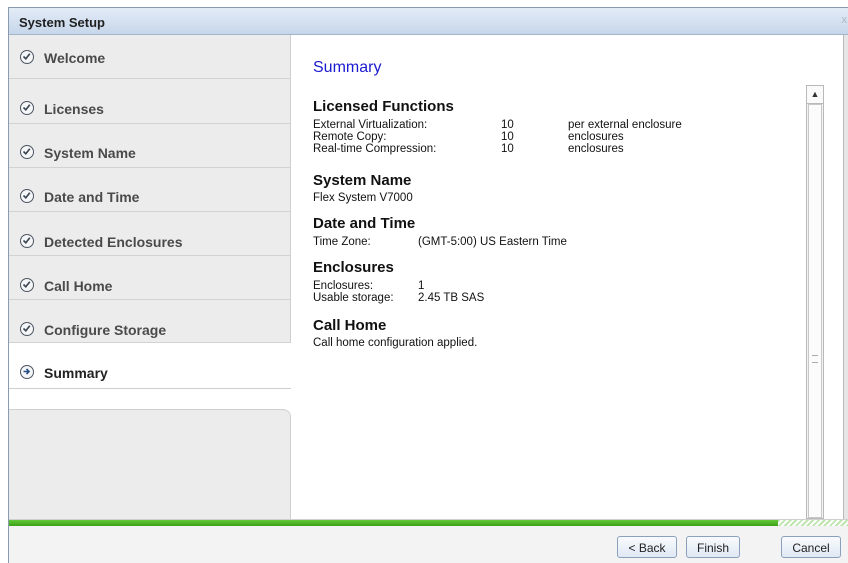 The image size is (848, 563). What do you see at coordinates (113, 242) in the screenshot?
I see `sidebar-item-label: Detected Enclosures` at bounding box center [113, 242].